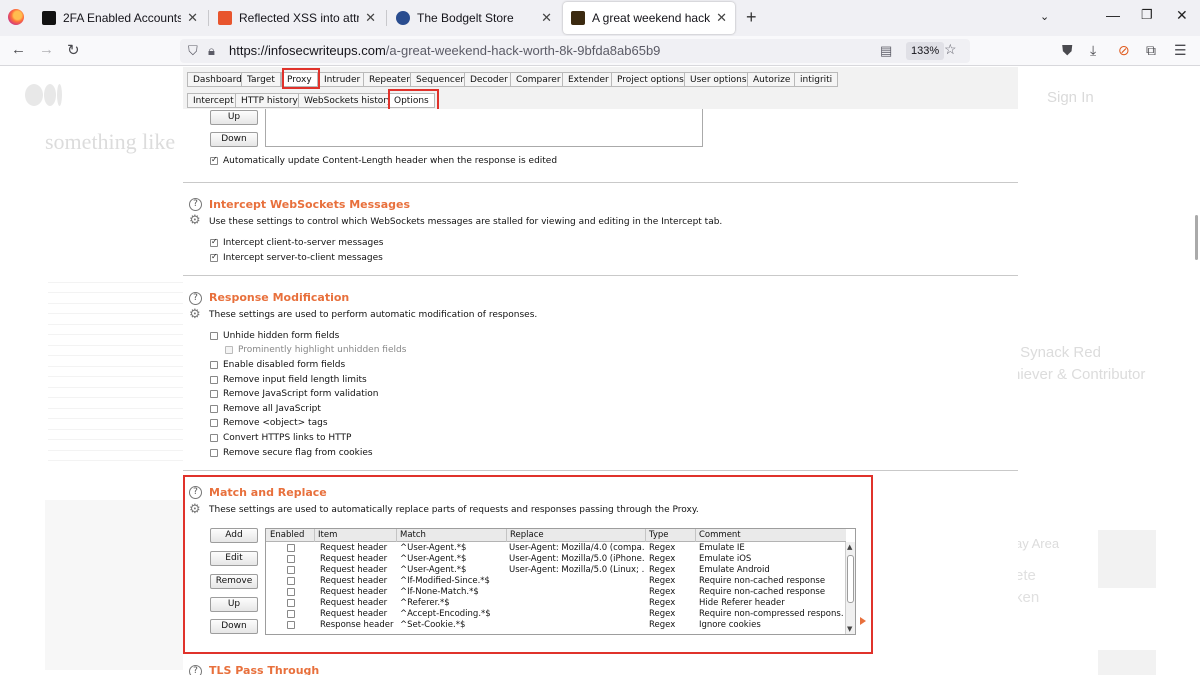 The image size is (1200, 675). Describe the element at coordinates (588, 79) in the screenshot. I see `tab-extender: Extender` at that location.